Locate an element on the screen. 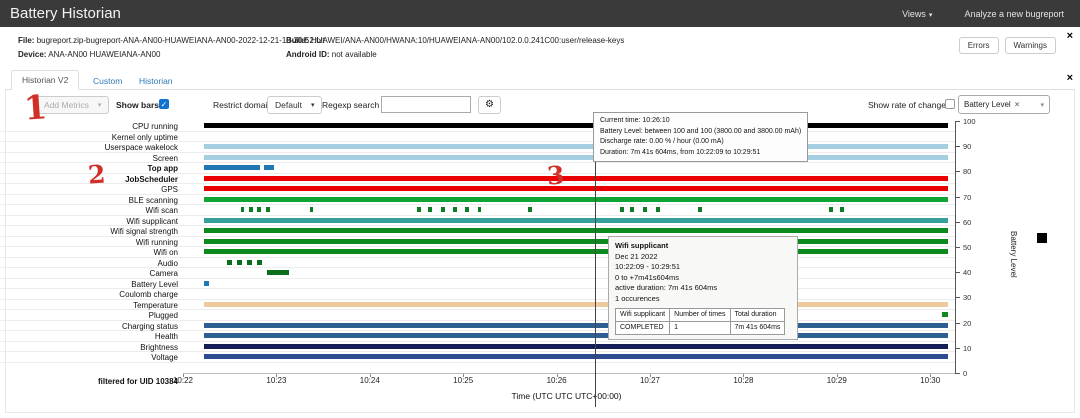 Image resolution: width=1080 pixels, height=418 pixels. chart-row: Wifi on is located at coordinates (477, 252).